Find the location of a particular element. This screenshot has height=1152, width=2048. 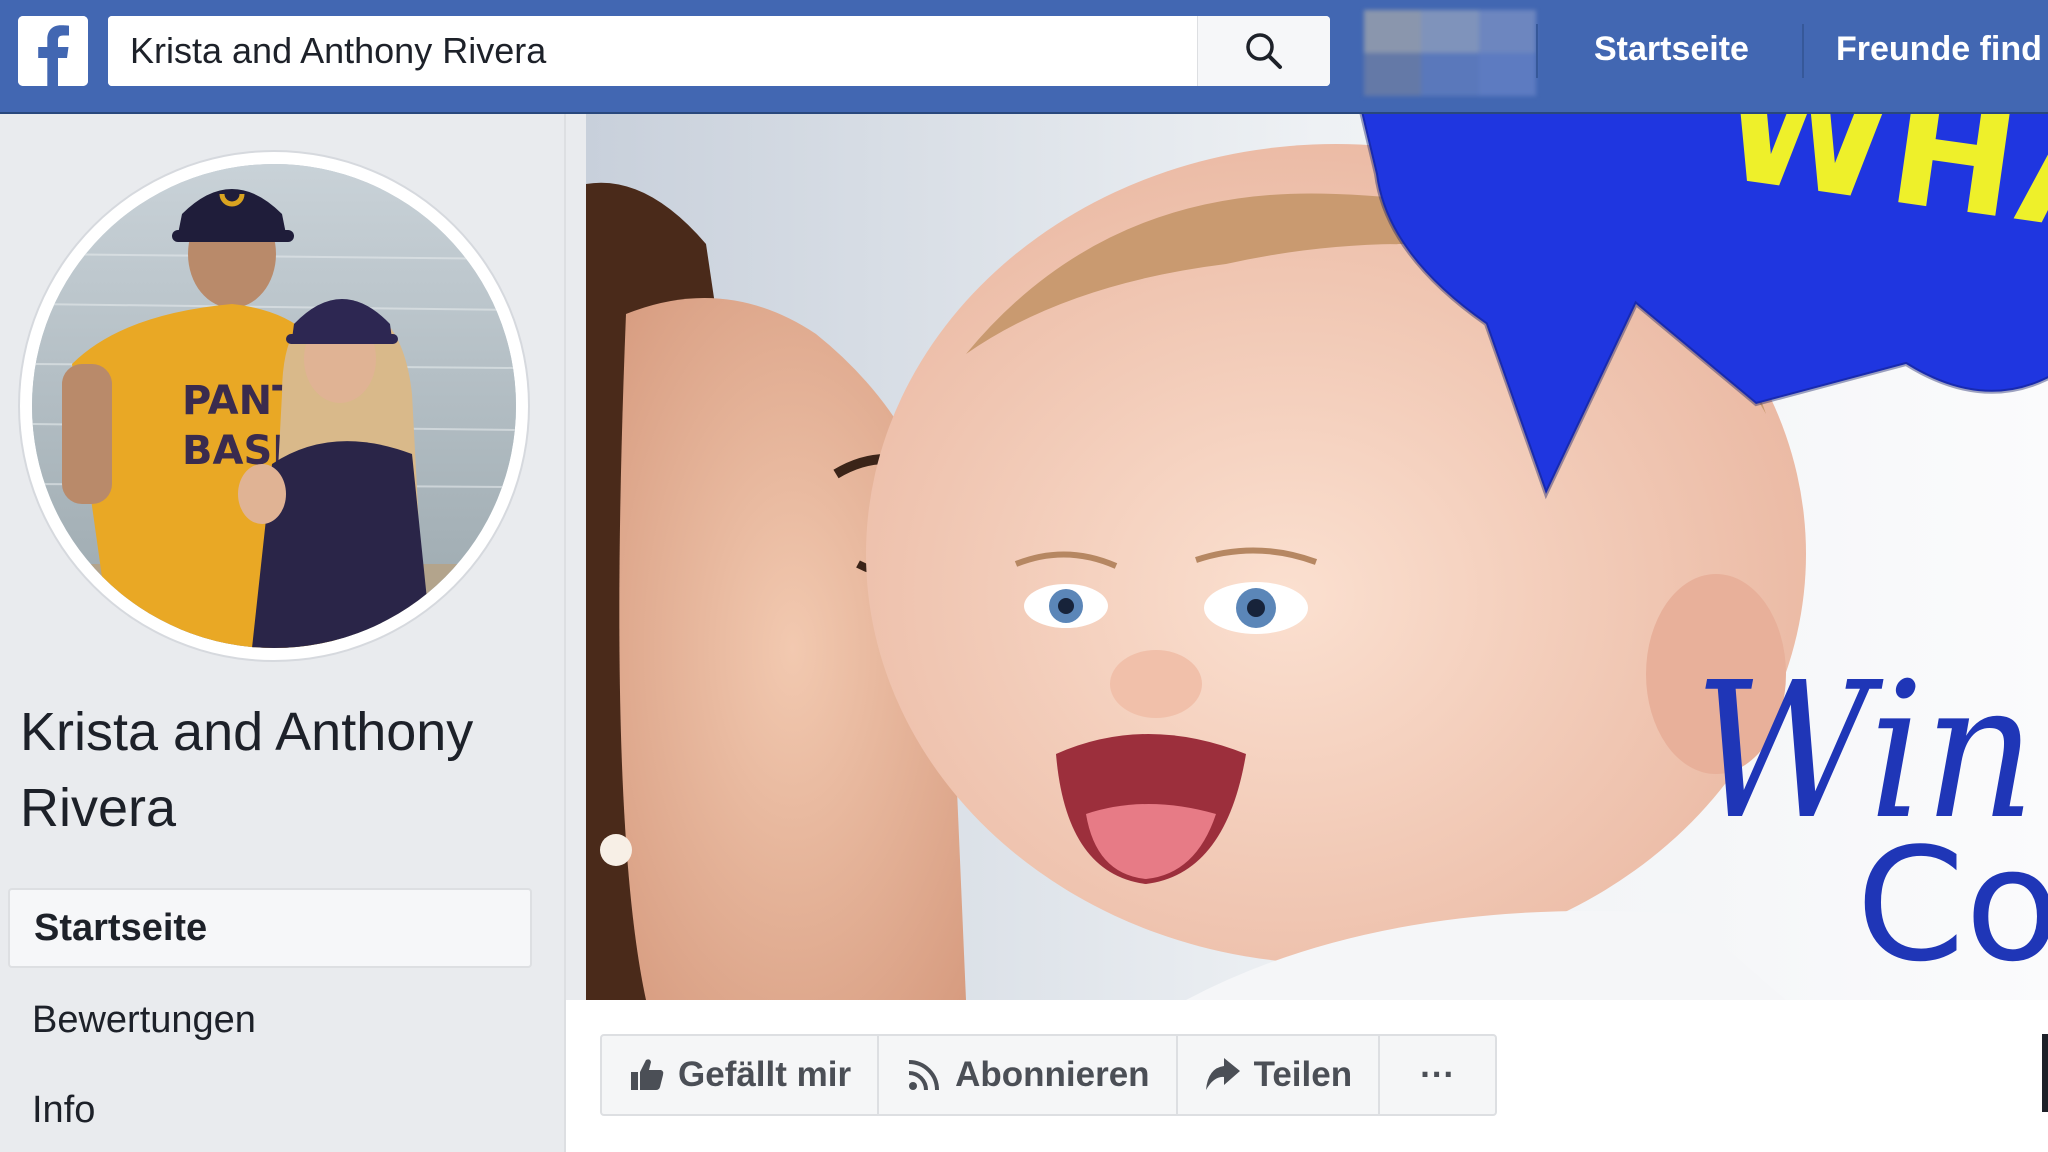

column-divider is located at coordinates (565, 633).